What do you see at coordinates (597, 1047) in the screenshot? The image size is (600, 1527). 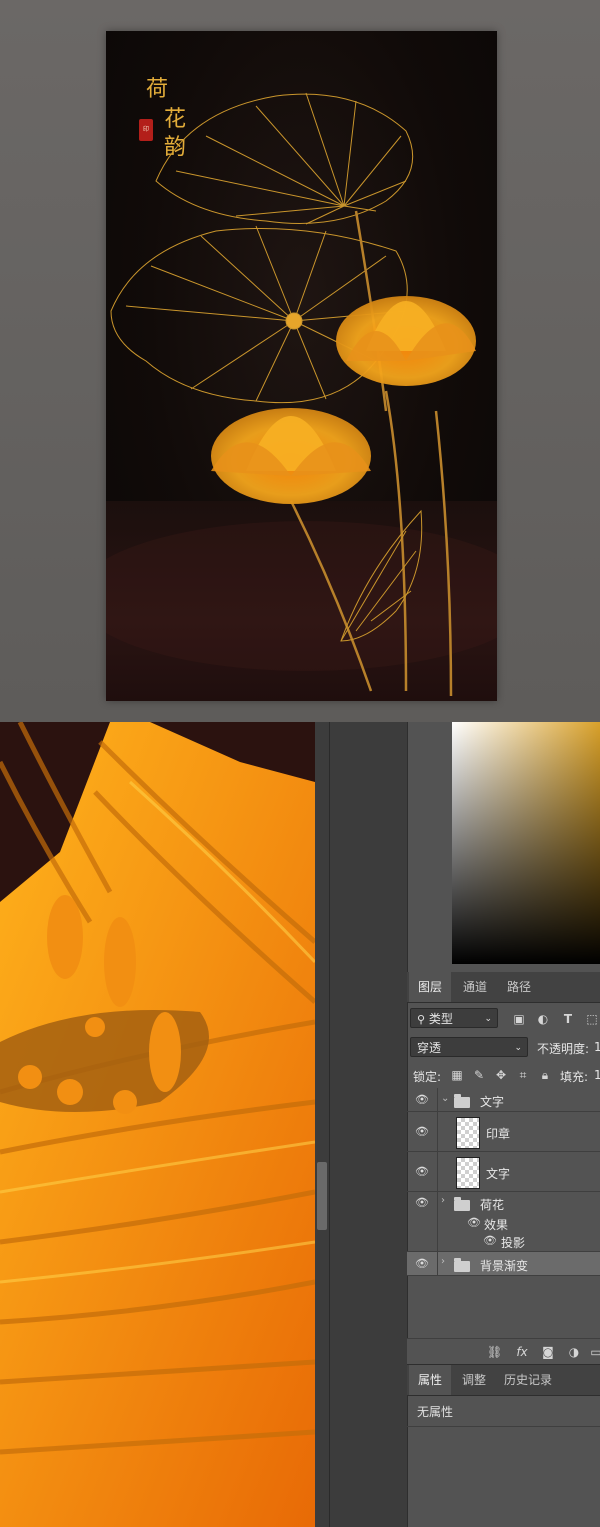 I see `opacity-value: 1` at bounding box center [597, 1047].